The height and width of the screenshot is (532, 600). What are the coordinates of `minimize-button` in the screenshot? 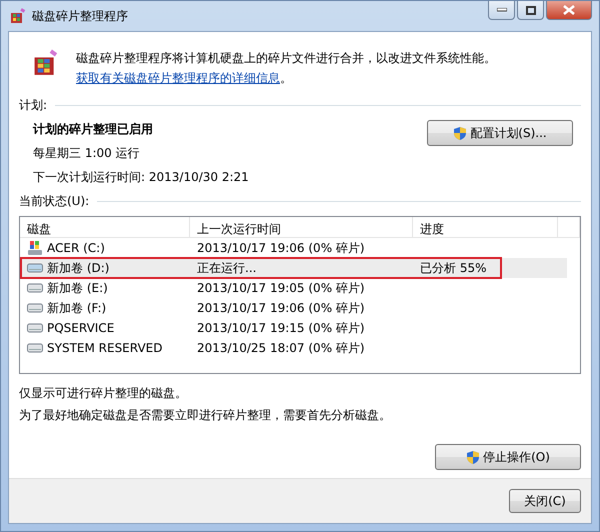 It's located at (501, 10).